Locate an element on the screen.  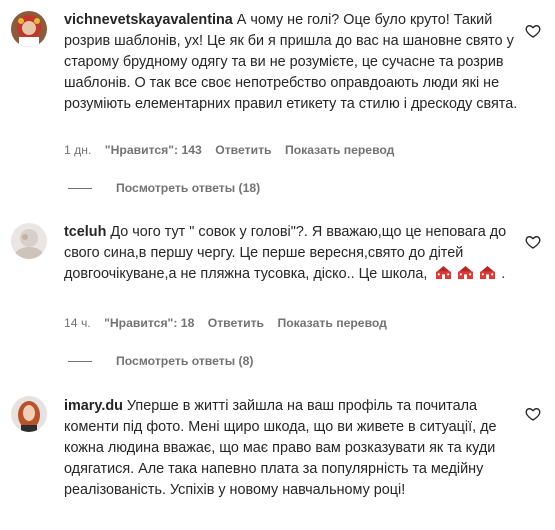
likes-count: "Нравится": 143 is located at coordinates (153, 150).